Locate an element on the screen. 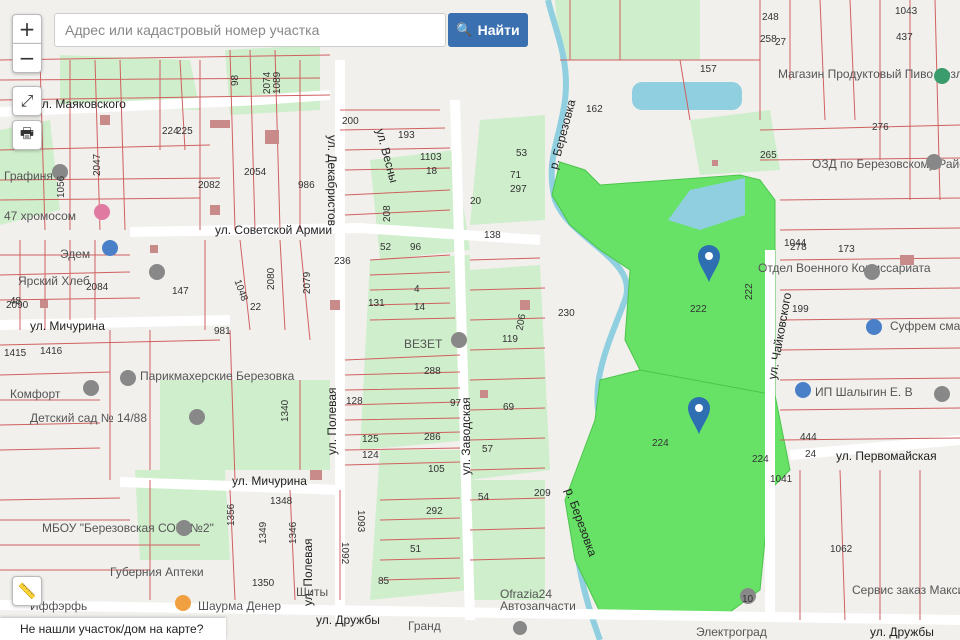 Image resolution: width=960 pixels, height=640 pixels. zoom-out-button: − is located at coordinates (27, 58).